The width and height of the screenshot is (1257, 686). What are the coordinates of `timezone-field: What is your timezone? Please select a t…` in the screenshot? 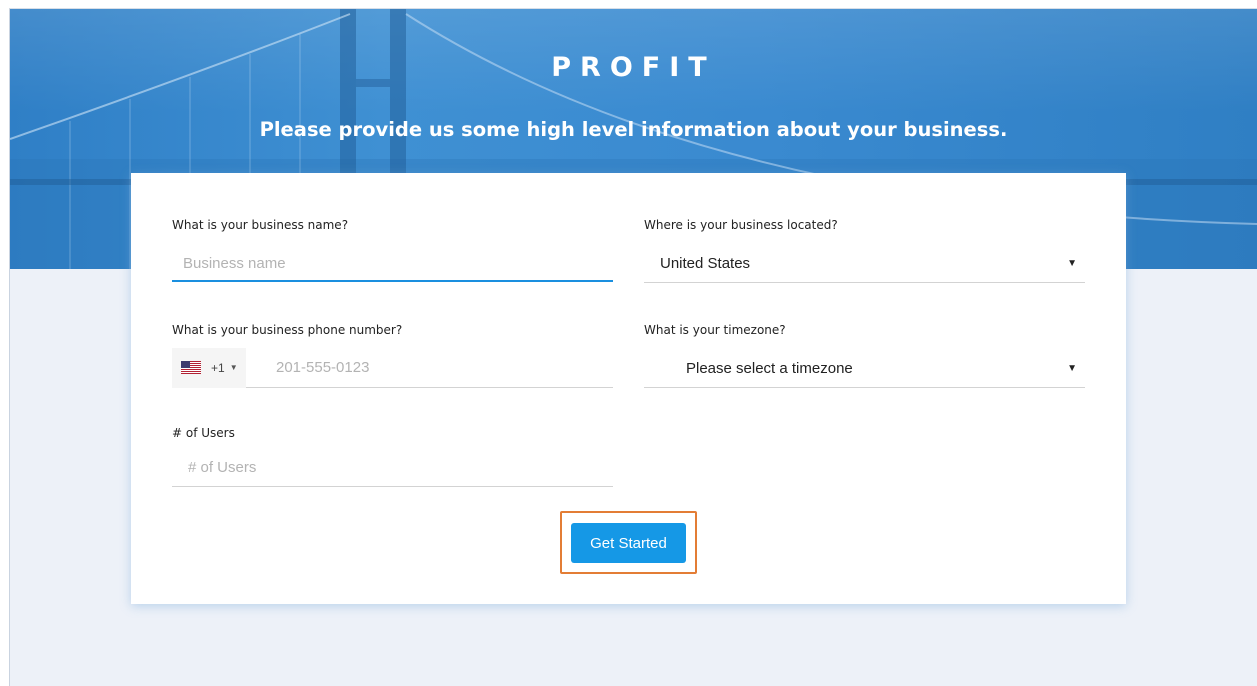 It's located at (864, 355).